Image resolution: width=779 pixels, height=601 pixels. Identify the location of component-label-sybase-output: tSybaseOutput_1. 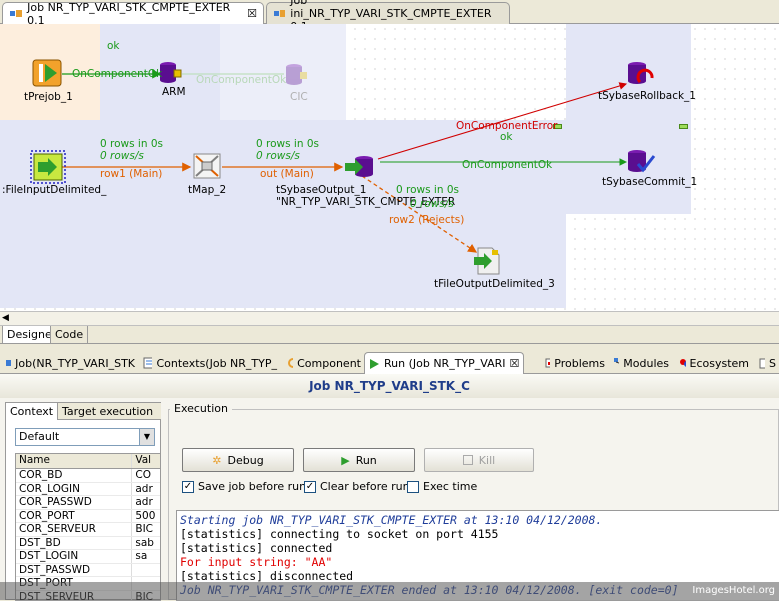
(321, 190).